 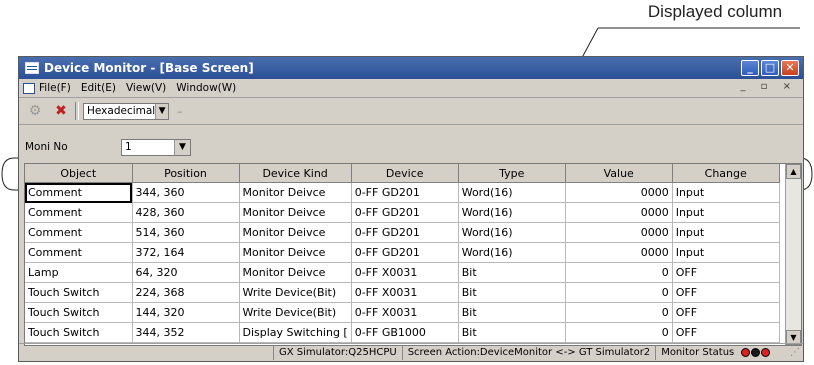 I want to click on maximize-button: □, so click(x=770, y=68).